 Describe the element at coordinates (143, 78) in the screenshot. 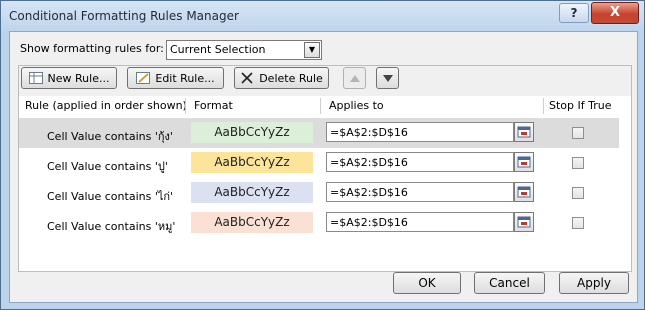

I see `edit-rule-icon` at that location.